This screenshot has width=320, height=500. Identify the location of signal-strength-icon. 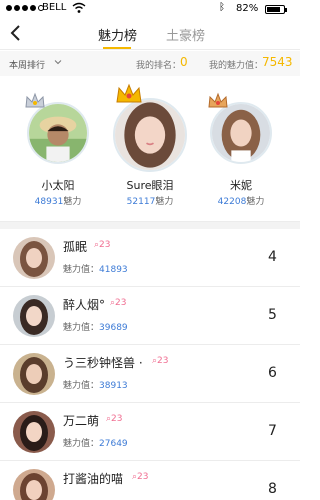
(25, 8).